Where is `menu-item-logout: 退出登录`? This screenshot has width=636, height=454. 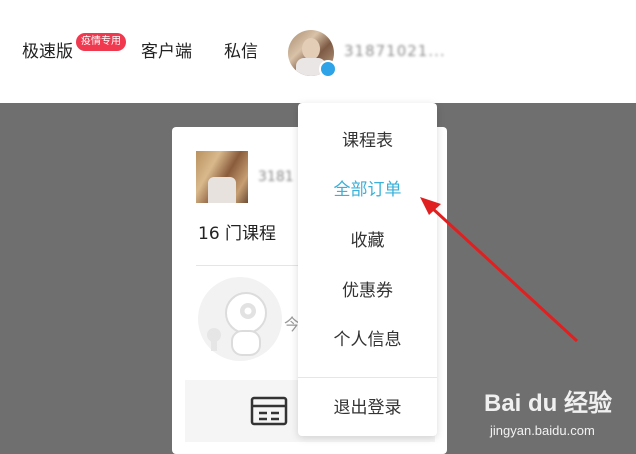
menu-item-logout: 退出登录 is located at coordinates (367, 408).